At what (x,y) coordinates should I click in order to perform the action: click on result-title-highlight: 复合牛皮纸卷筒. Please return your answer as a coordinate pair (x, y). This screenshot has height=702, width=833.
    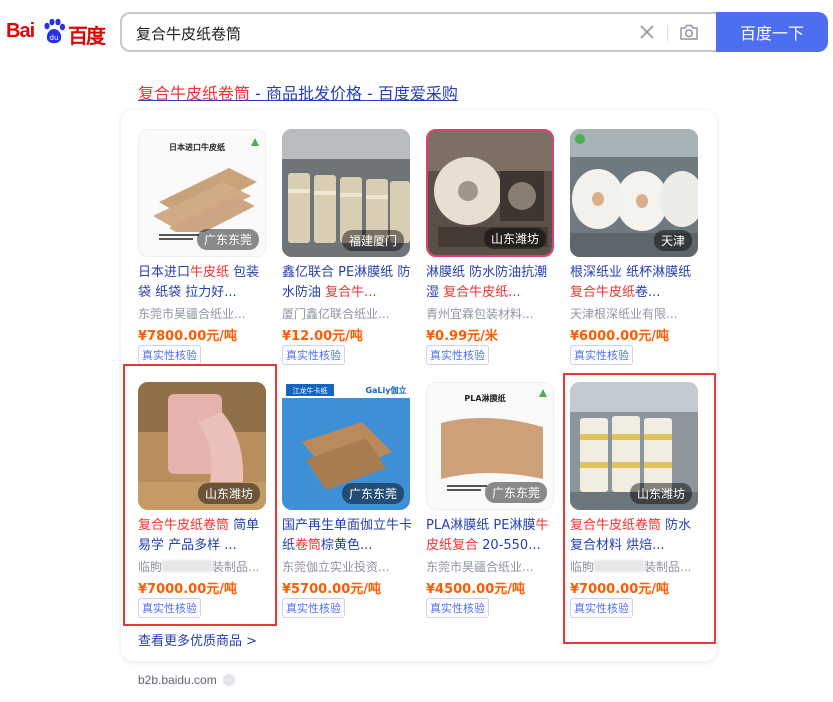
    Looking at the image, I should click on (194, 93).